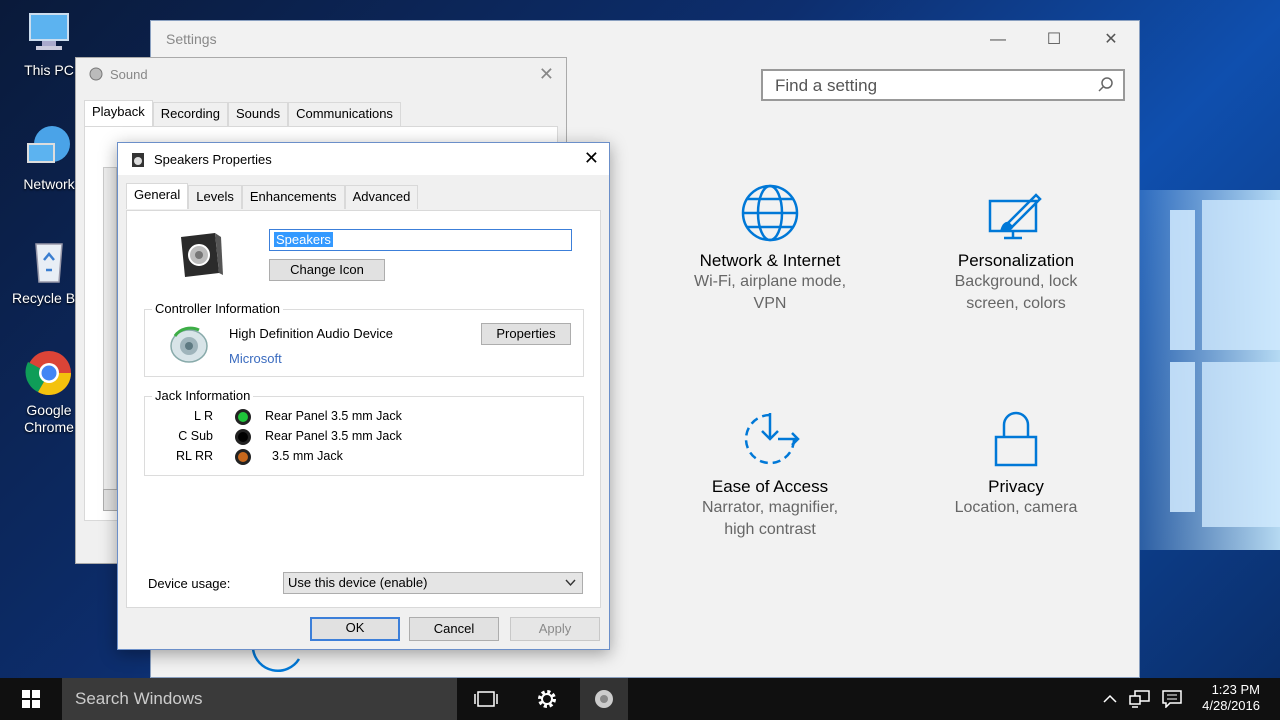 The image size is (1280, 720). Describe the element at coordinates (307, 456) in the screenshot. I see `jack-description: 3.5 mm Jack` at that location.